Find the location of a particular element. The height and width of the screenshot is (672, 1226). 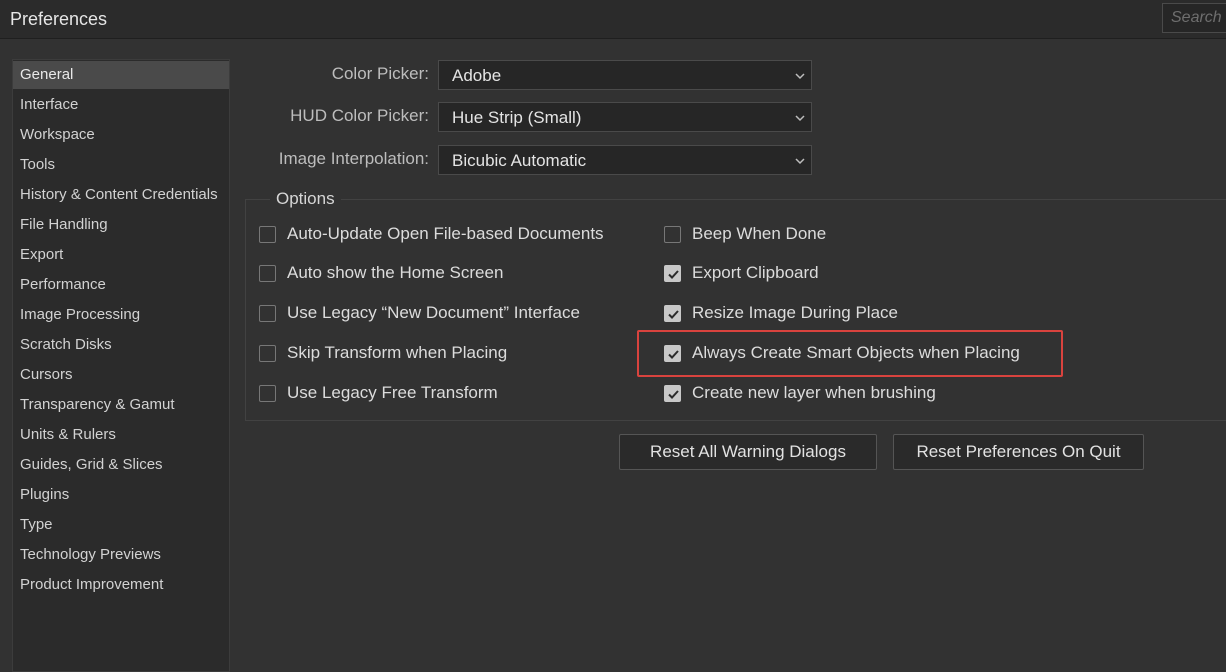

auto-update-documents-checkbox is located at coordinates (267, 234).